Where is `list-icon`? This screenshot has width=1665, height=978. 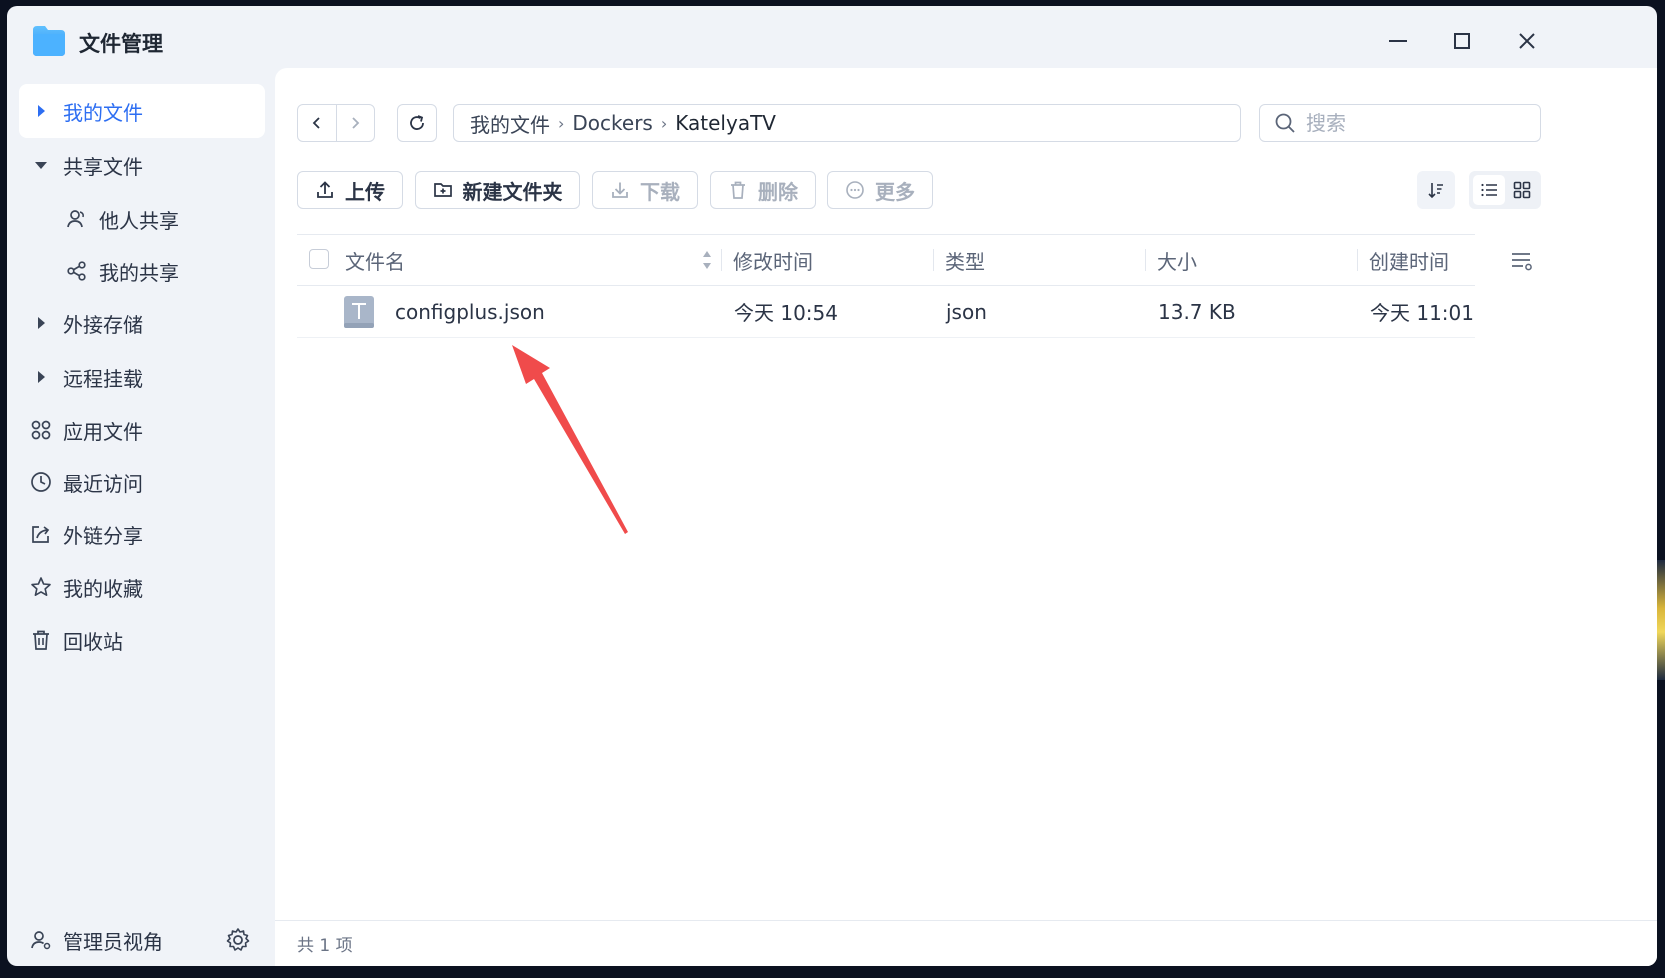 list-icon is located at coordinates (1488, 190).